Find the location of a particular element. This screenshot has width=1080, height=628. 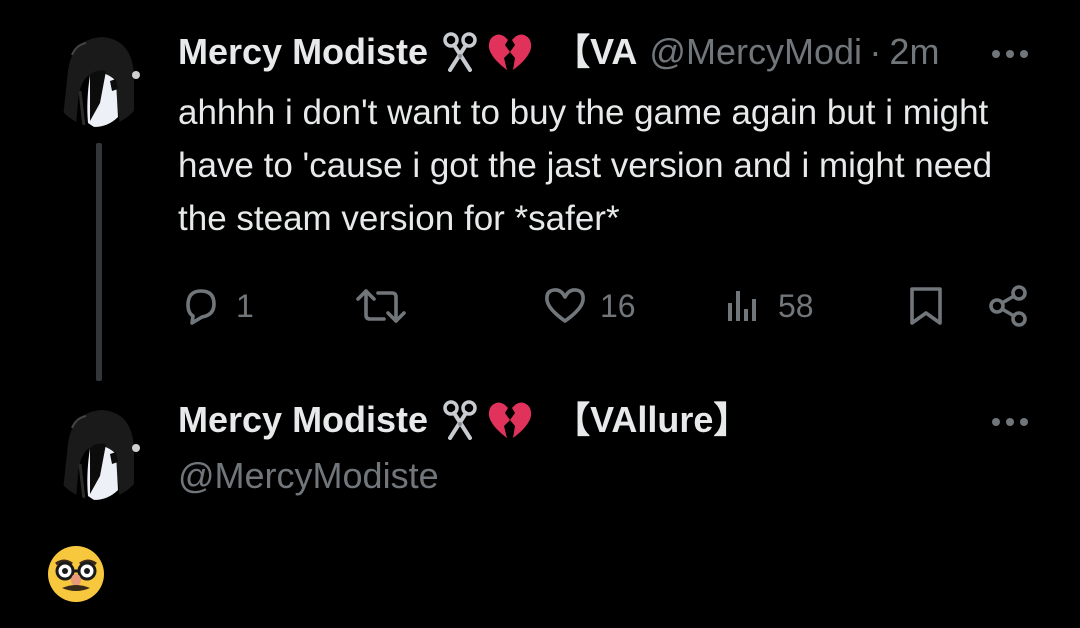

reply-button: 1 is located at coordinates (216, 306).